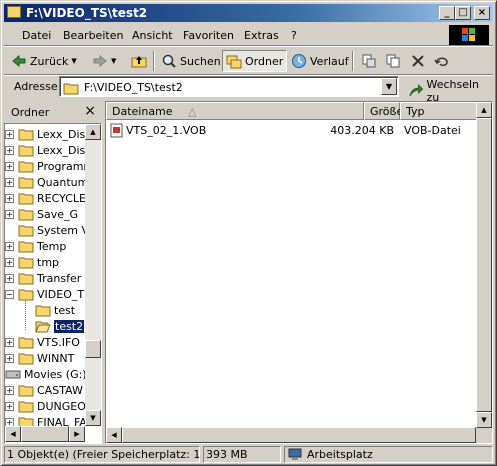  Describe the element at coordinates (418, 61) in the screenshot. I see `delete-button` at that location.